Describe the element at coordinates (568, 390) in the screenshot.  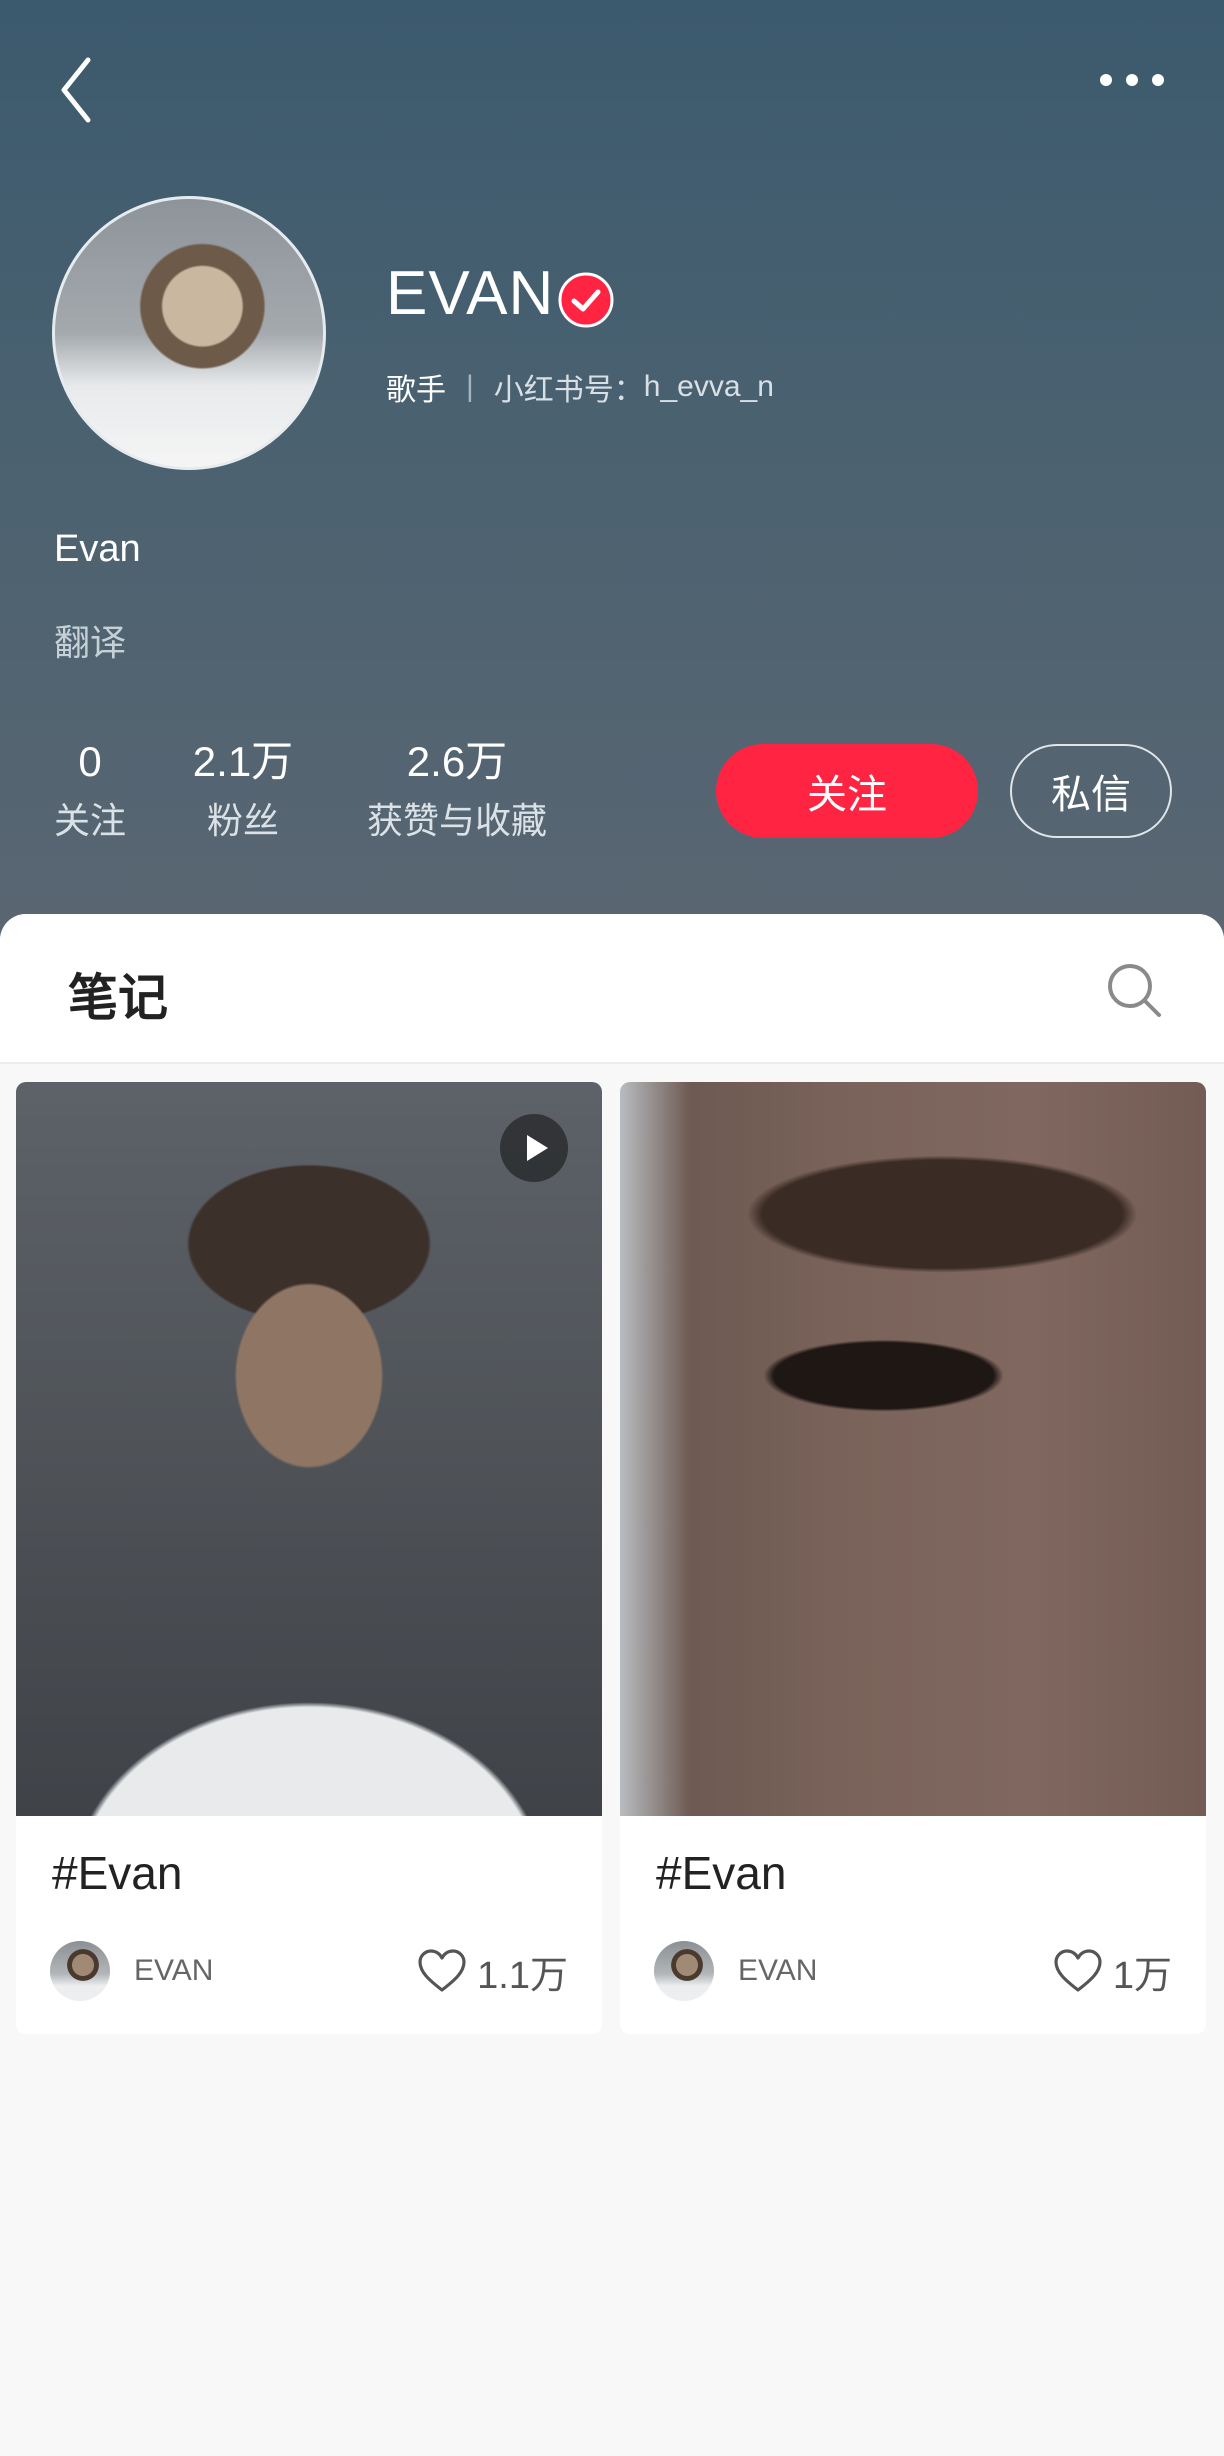
I see `profile-id-label: 小红书号：` at that location.